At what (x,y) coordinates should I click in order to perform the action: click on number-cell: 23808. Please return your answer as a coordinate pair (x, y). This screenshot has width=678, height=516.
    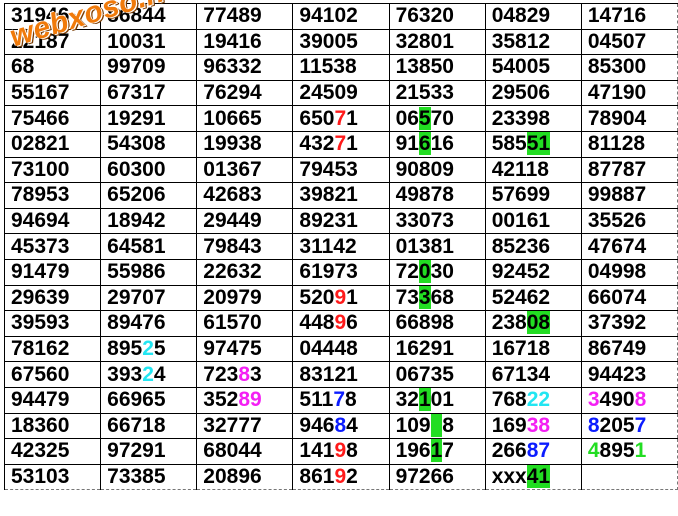
    Looking at the image, I should click on (533, 323).